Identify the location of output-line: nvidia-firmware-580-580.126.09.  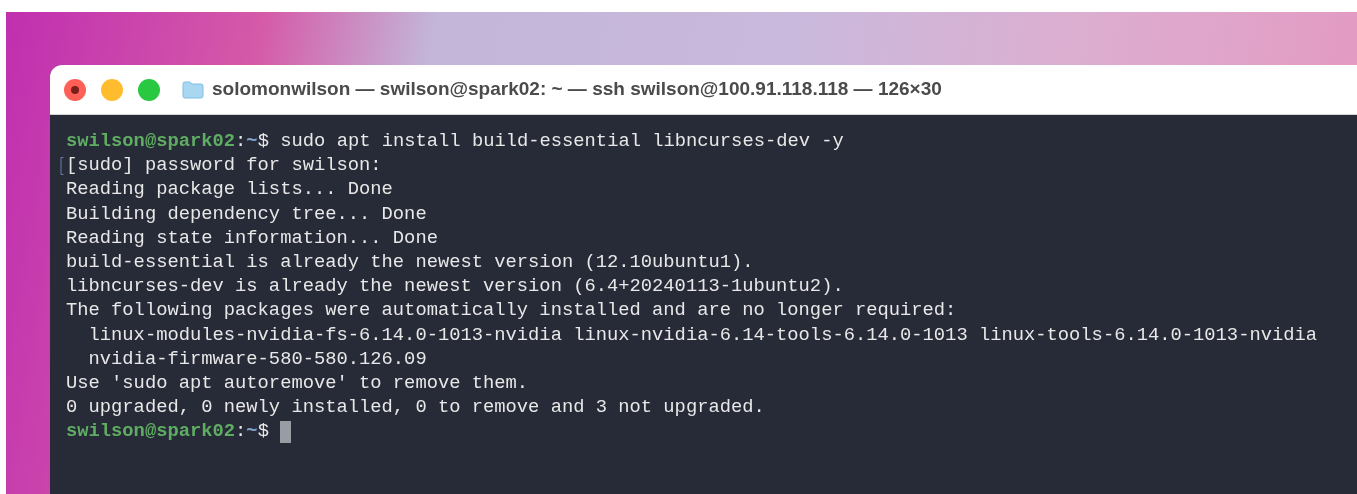
(257, 358).